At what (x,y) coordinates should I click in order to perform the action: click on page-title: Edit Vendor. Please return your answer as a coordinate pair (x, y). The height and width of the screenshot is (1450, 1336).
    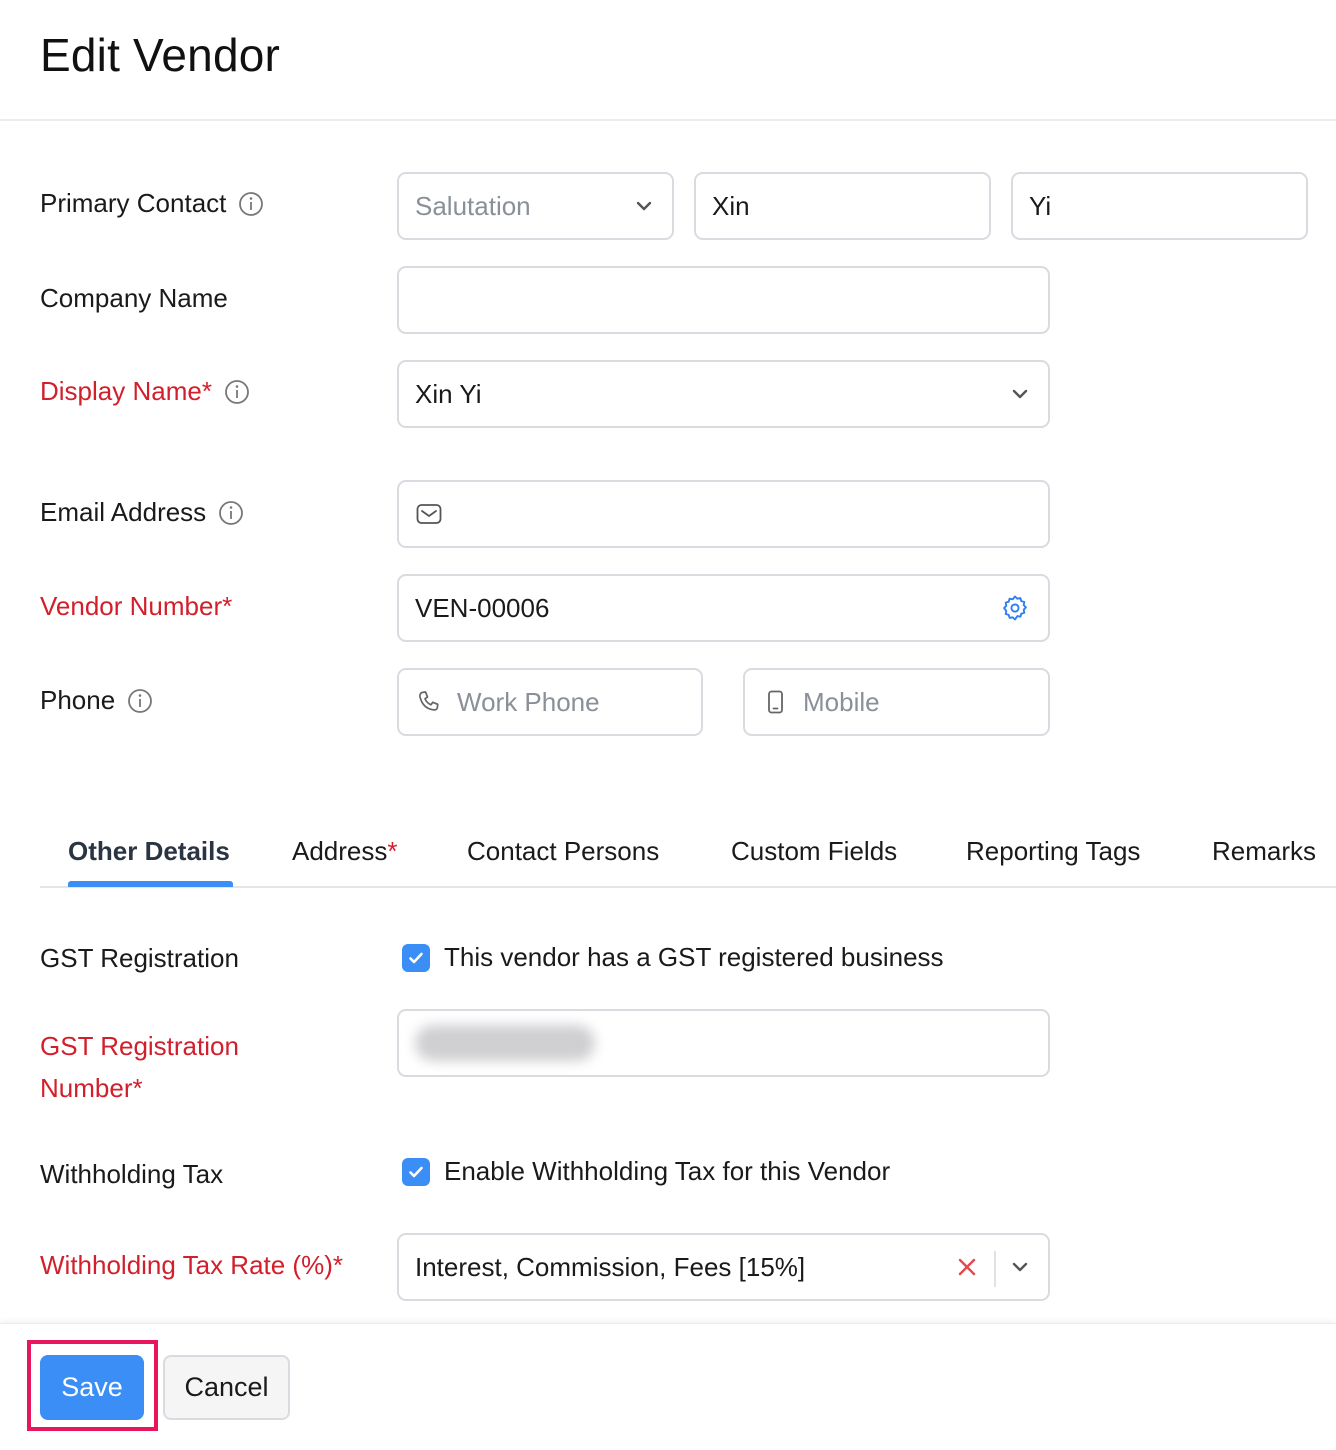
    Looking at the image, I should click on (160, 55).